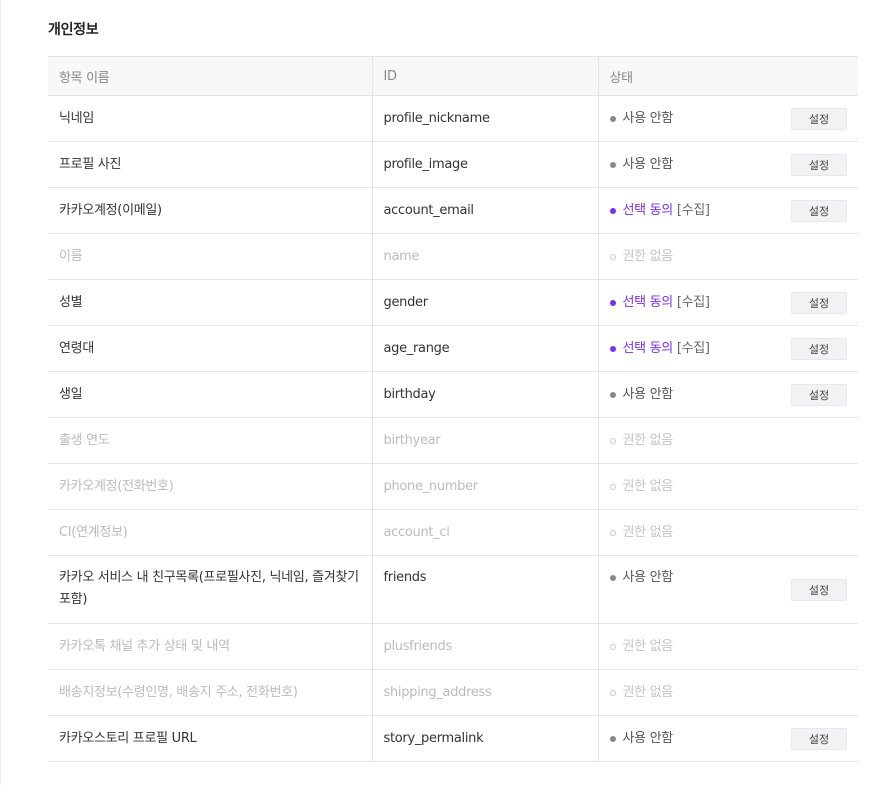 Image resolution: width=881 pixels, height=785 pixels. I want to click on item-id-cell: name, so click(484, 256).